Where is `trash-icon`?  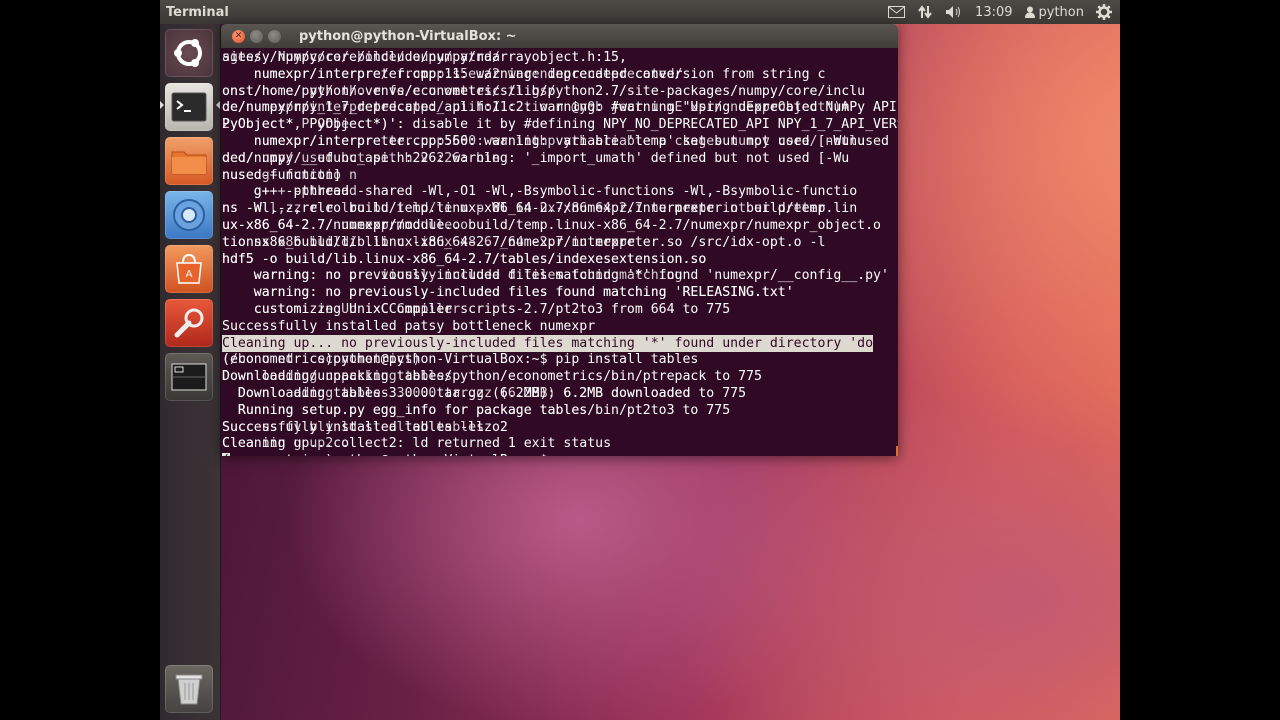
trash-icon is located at coordinates (189, 689).